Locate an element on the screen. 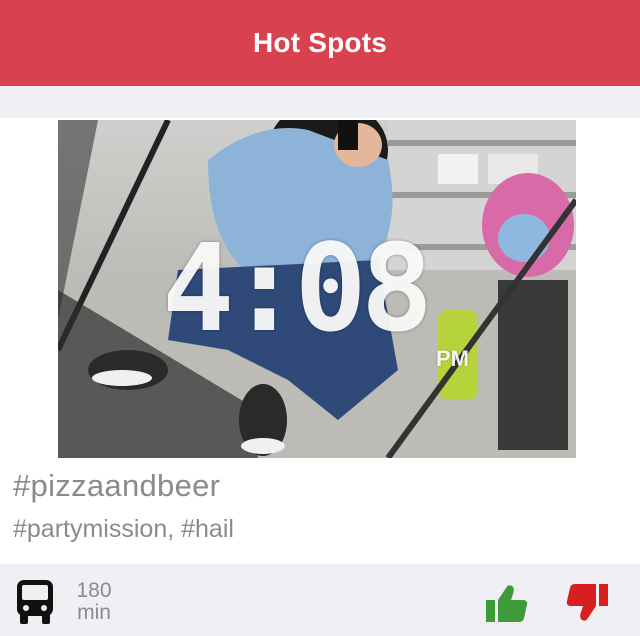 The width and height of the screenshot is (640, 636). post-title: #pizzaandbeer is located at coordinates (117, 485).